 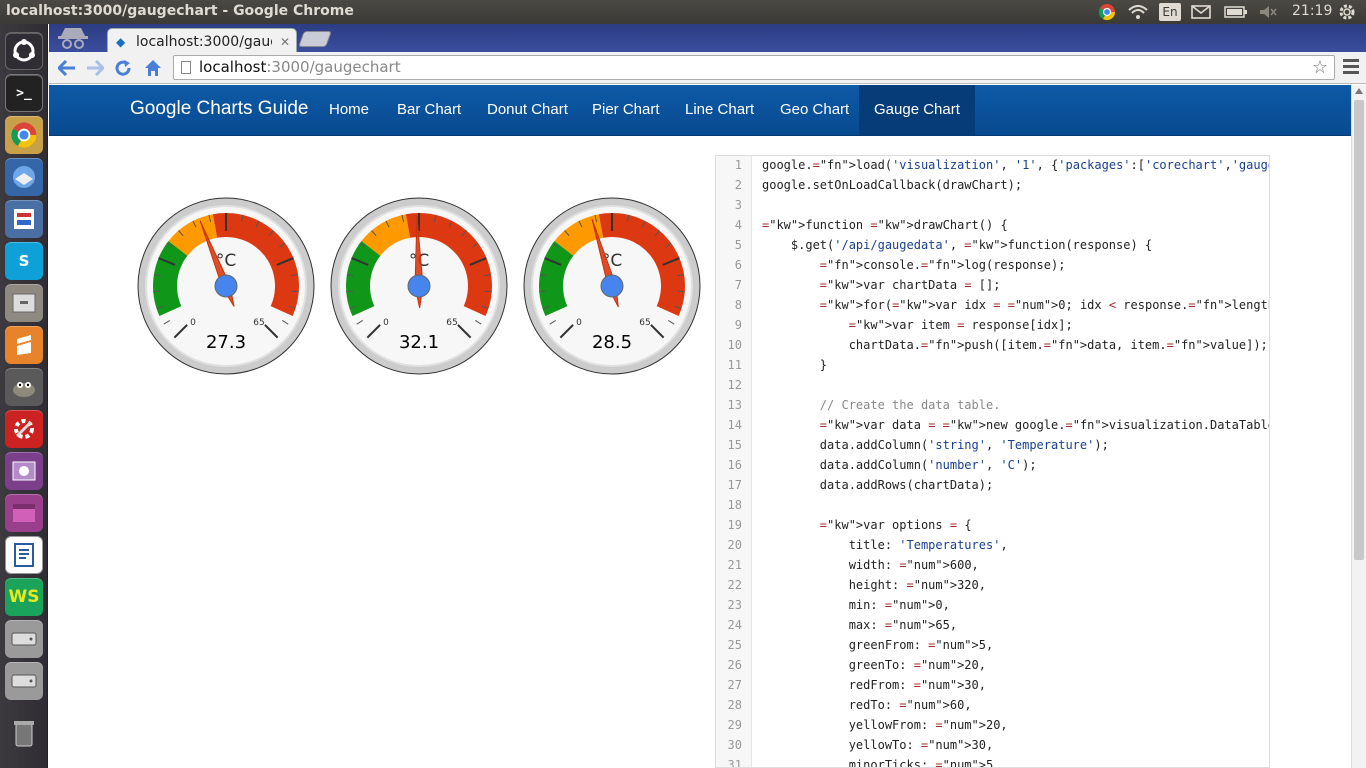 I want to click on nav-line-chart: Line Chart, so click(x=719, y=110).